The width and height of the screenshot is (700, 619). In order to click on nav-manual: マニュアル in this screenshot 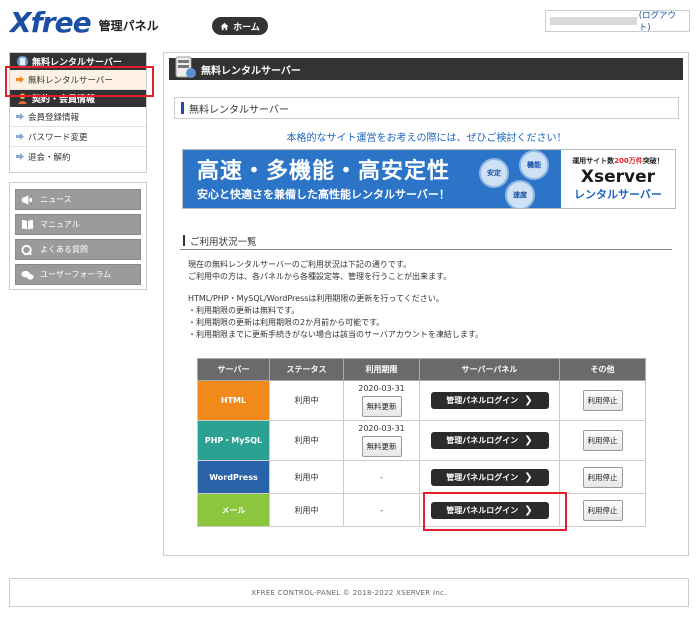, I will do `click(78, 224)`.